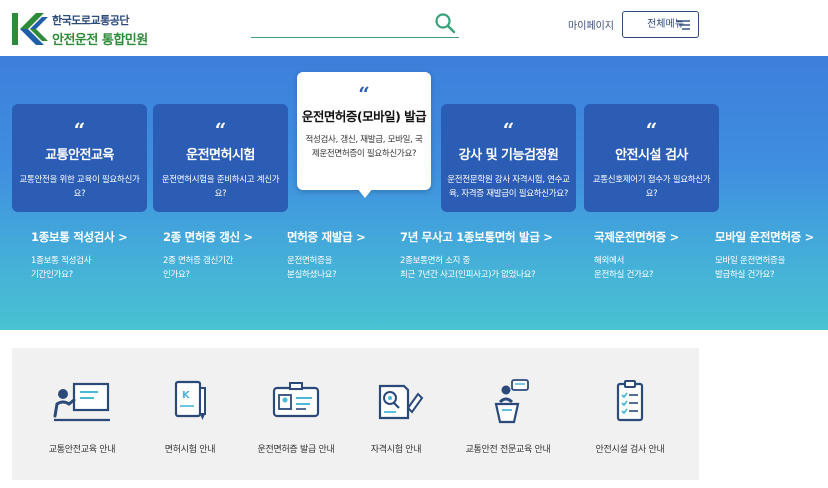 Image resolution: width=828 pixels, height=488 pixels. Describe the element at coordinates (355, 24) in the screenshot. I see `search-input` at that location.